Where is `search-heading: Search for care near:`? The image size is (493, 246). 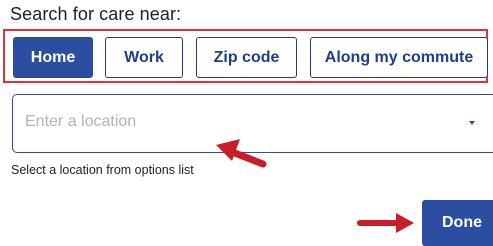
search-heading: Search for care near: is located at coordinates (96, 14).